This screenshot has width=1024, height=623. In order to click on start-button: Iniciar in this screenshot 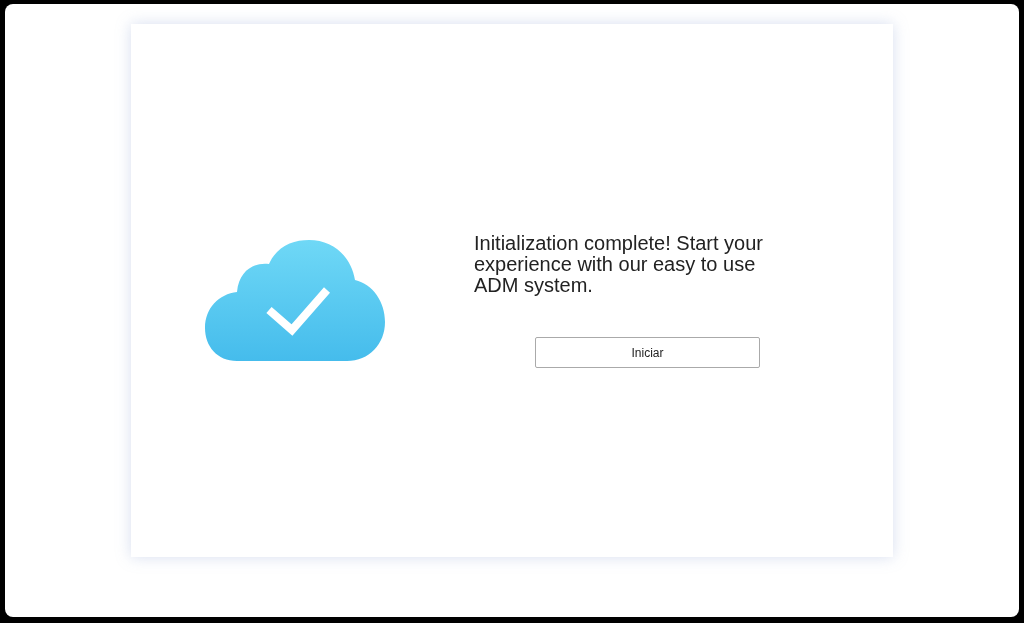, I will do `click(647, 352)`.